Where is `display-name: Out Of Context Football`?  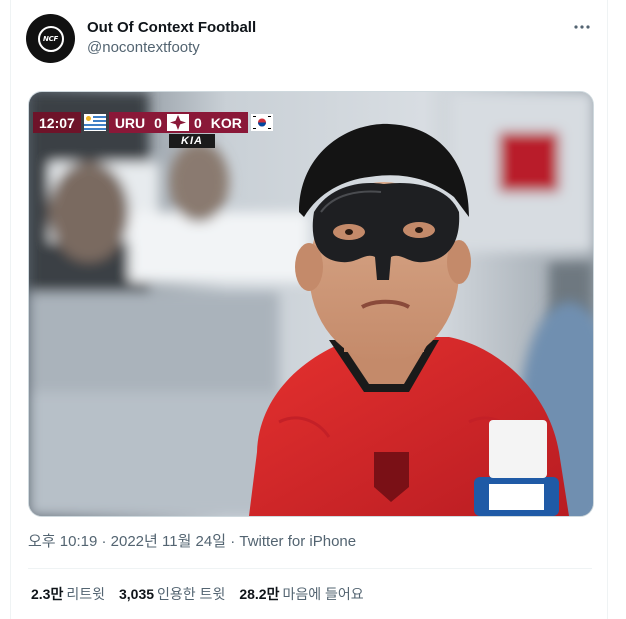
display-name: Out Of Context Football is located at coordinates (171, 28).